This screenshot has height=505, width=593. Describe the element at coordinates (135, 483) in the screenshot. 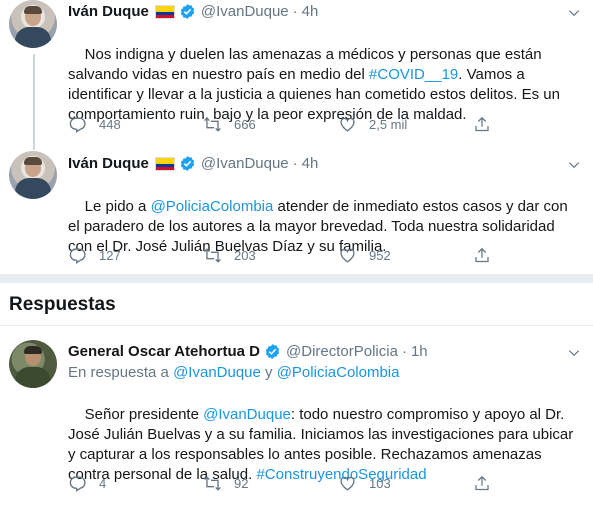

I see `reply-button: 4` at that location.